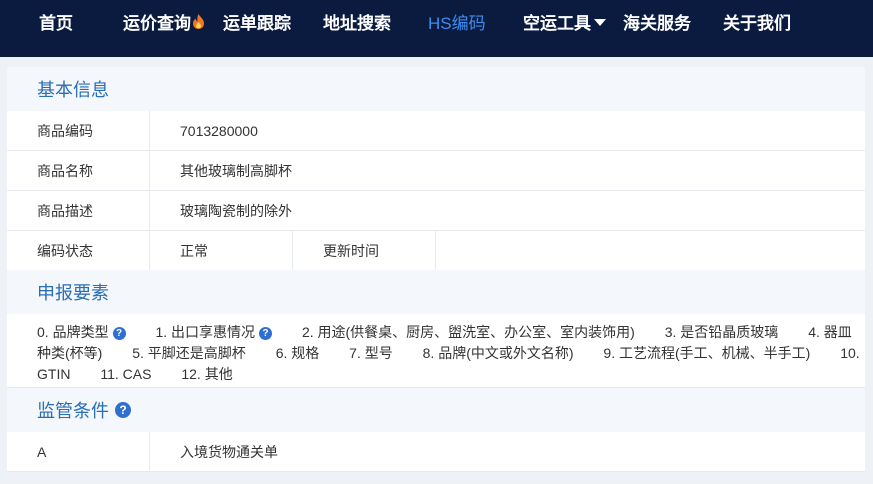 The image size is (873, 484). What do you see at coordinates (205, 332) in the screenshot?
I see `element-text: 1. 出口享惠情况` at bounding box center [205, 332].